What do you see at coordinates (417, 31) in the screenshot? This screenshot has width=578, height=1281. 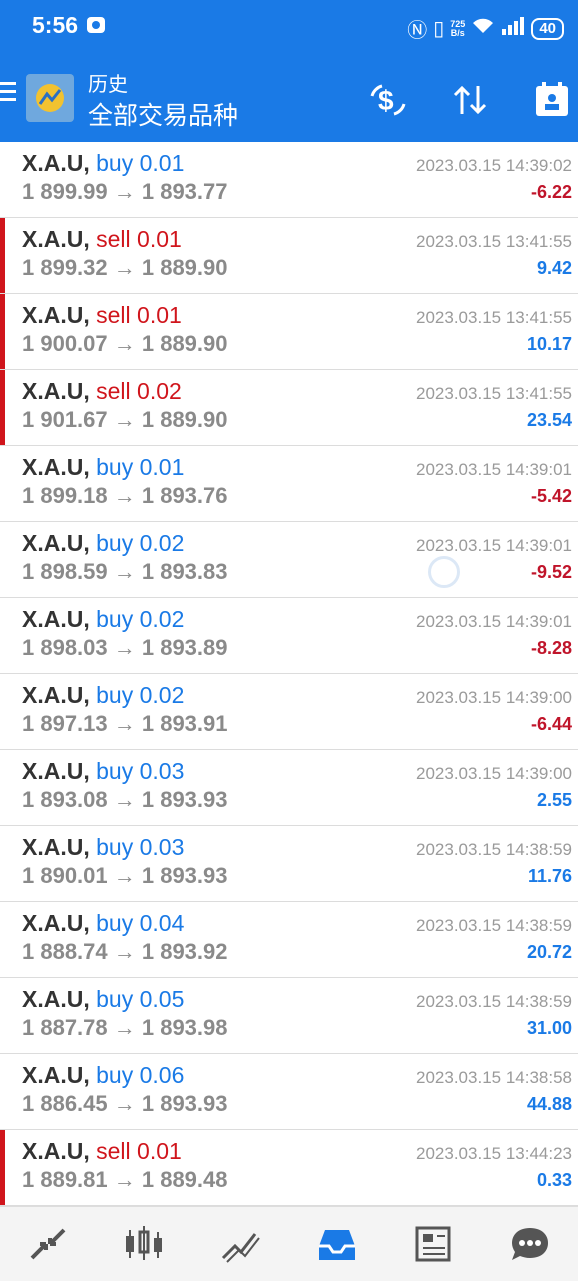 I see `nfc-icon: Ⓝ` at bounding box center [417, 31].